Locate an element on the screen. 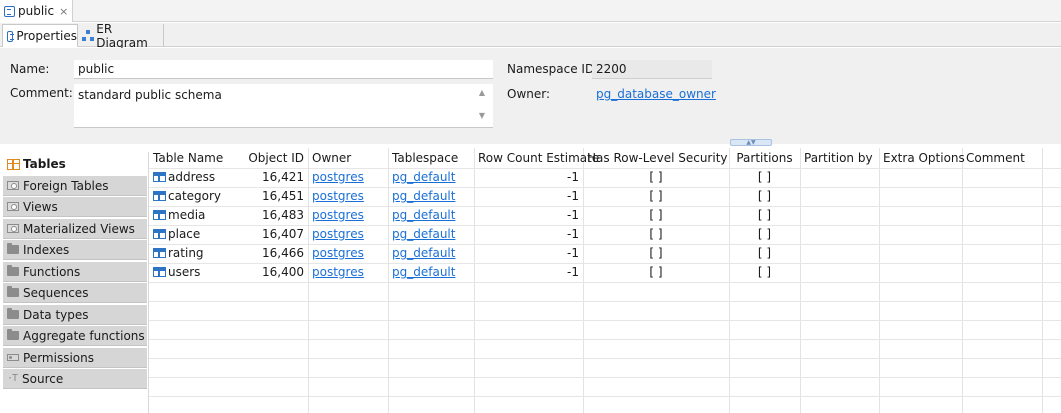 This screenshot has width=1061, height=413. editor-tab-title: public is located at coordinates (36, 11).